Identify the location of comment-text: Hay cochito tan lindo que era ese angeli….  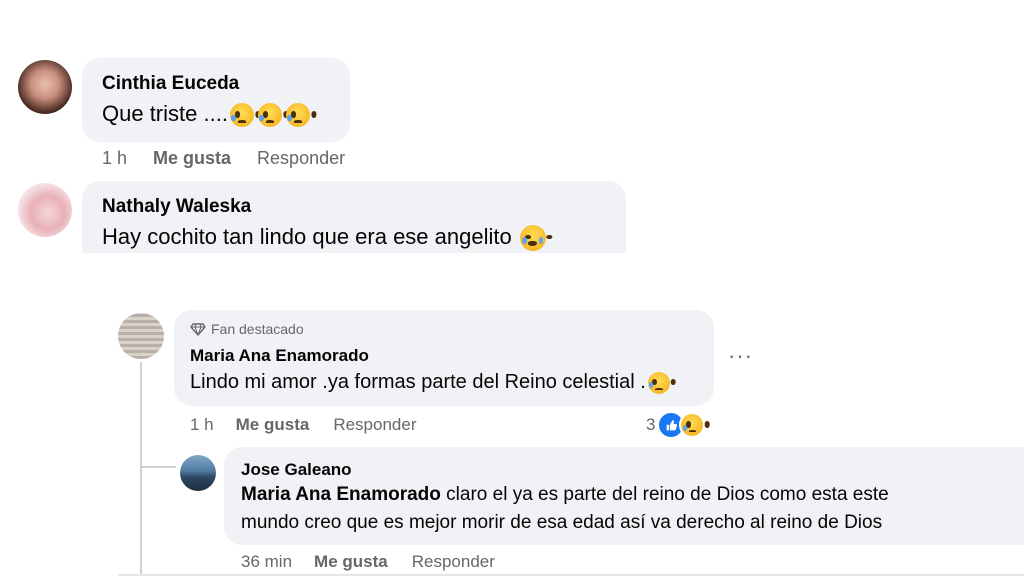
(324, 238).